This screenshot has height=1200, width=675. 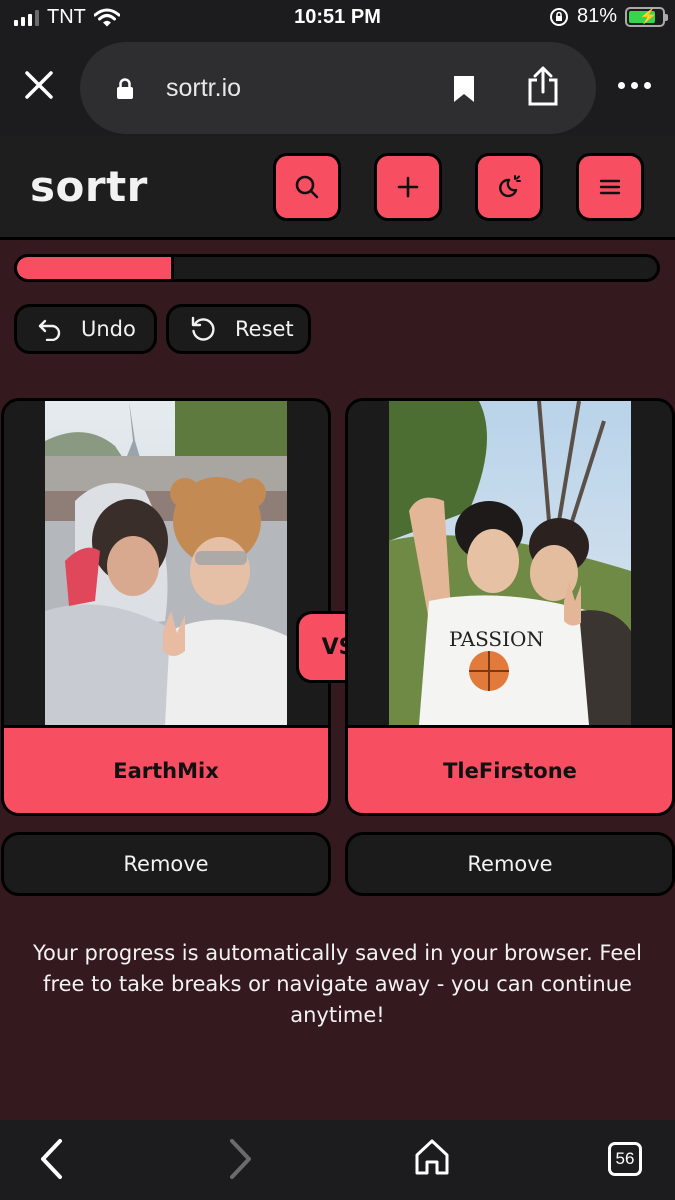 What do you see at coordinates (496, 639) in the screenshot?
I see `svg-text: PASSION` at bounding box center [496, 639].